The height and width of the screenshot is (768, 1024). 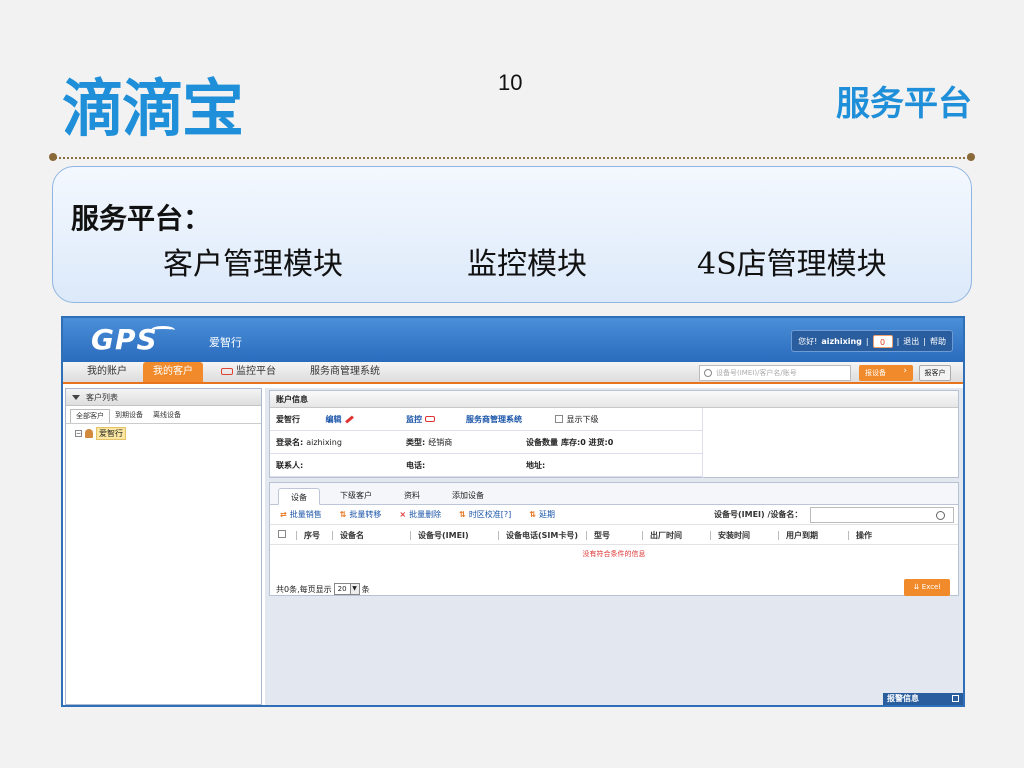 What do you see at coordinates (734, 535) in the screenshot?
I see `col-install-date: 安装时间` at bounding box center [734, 535].